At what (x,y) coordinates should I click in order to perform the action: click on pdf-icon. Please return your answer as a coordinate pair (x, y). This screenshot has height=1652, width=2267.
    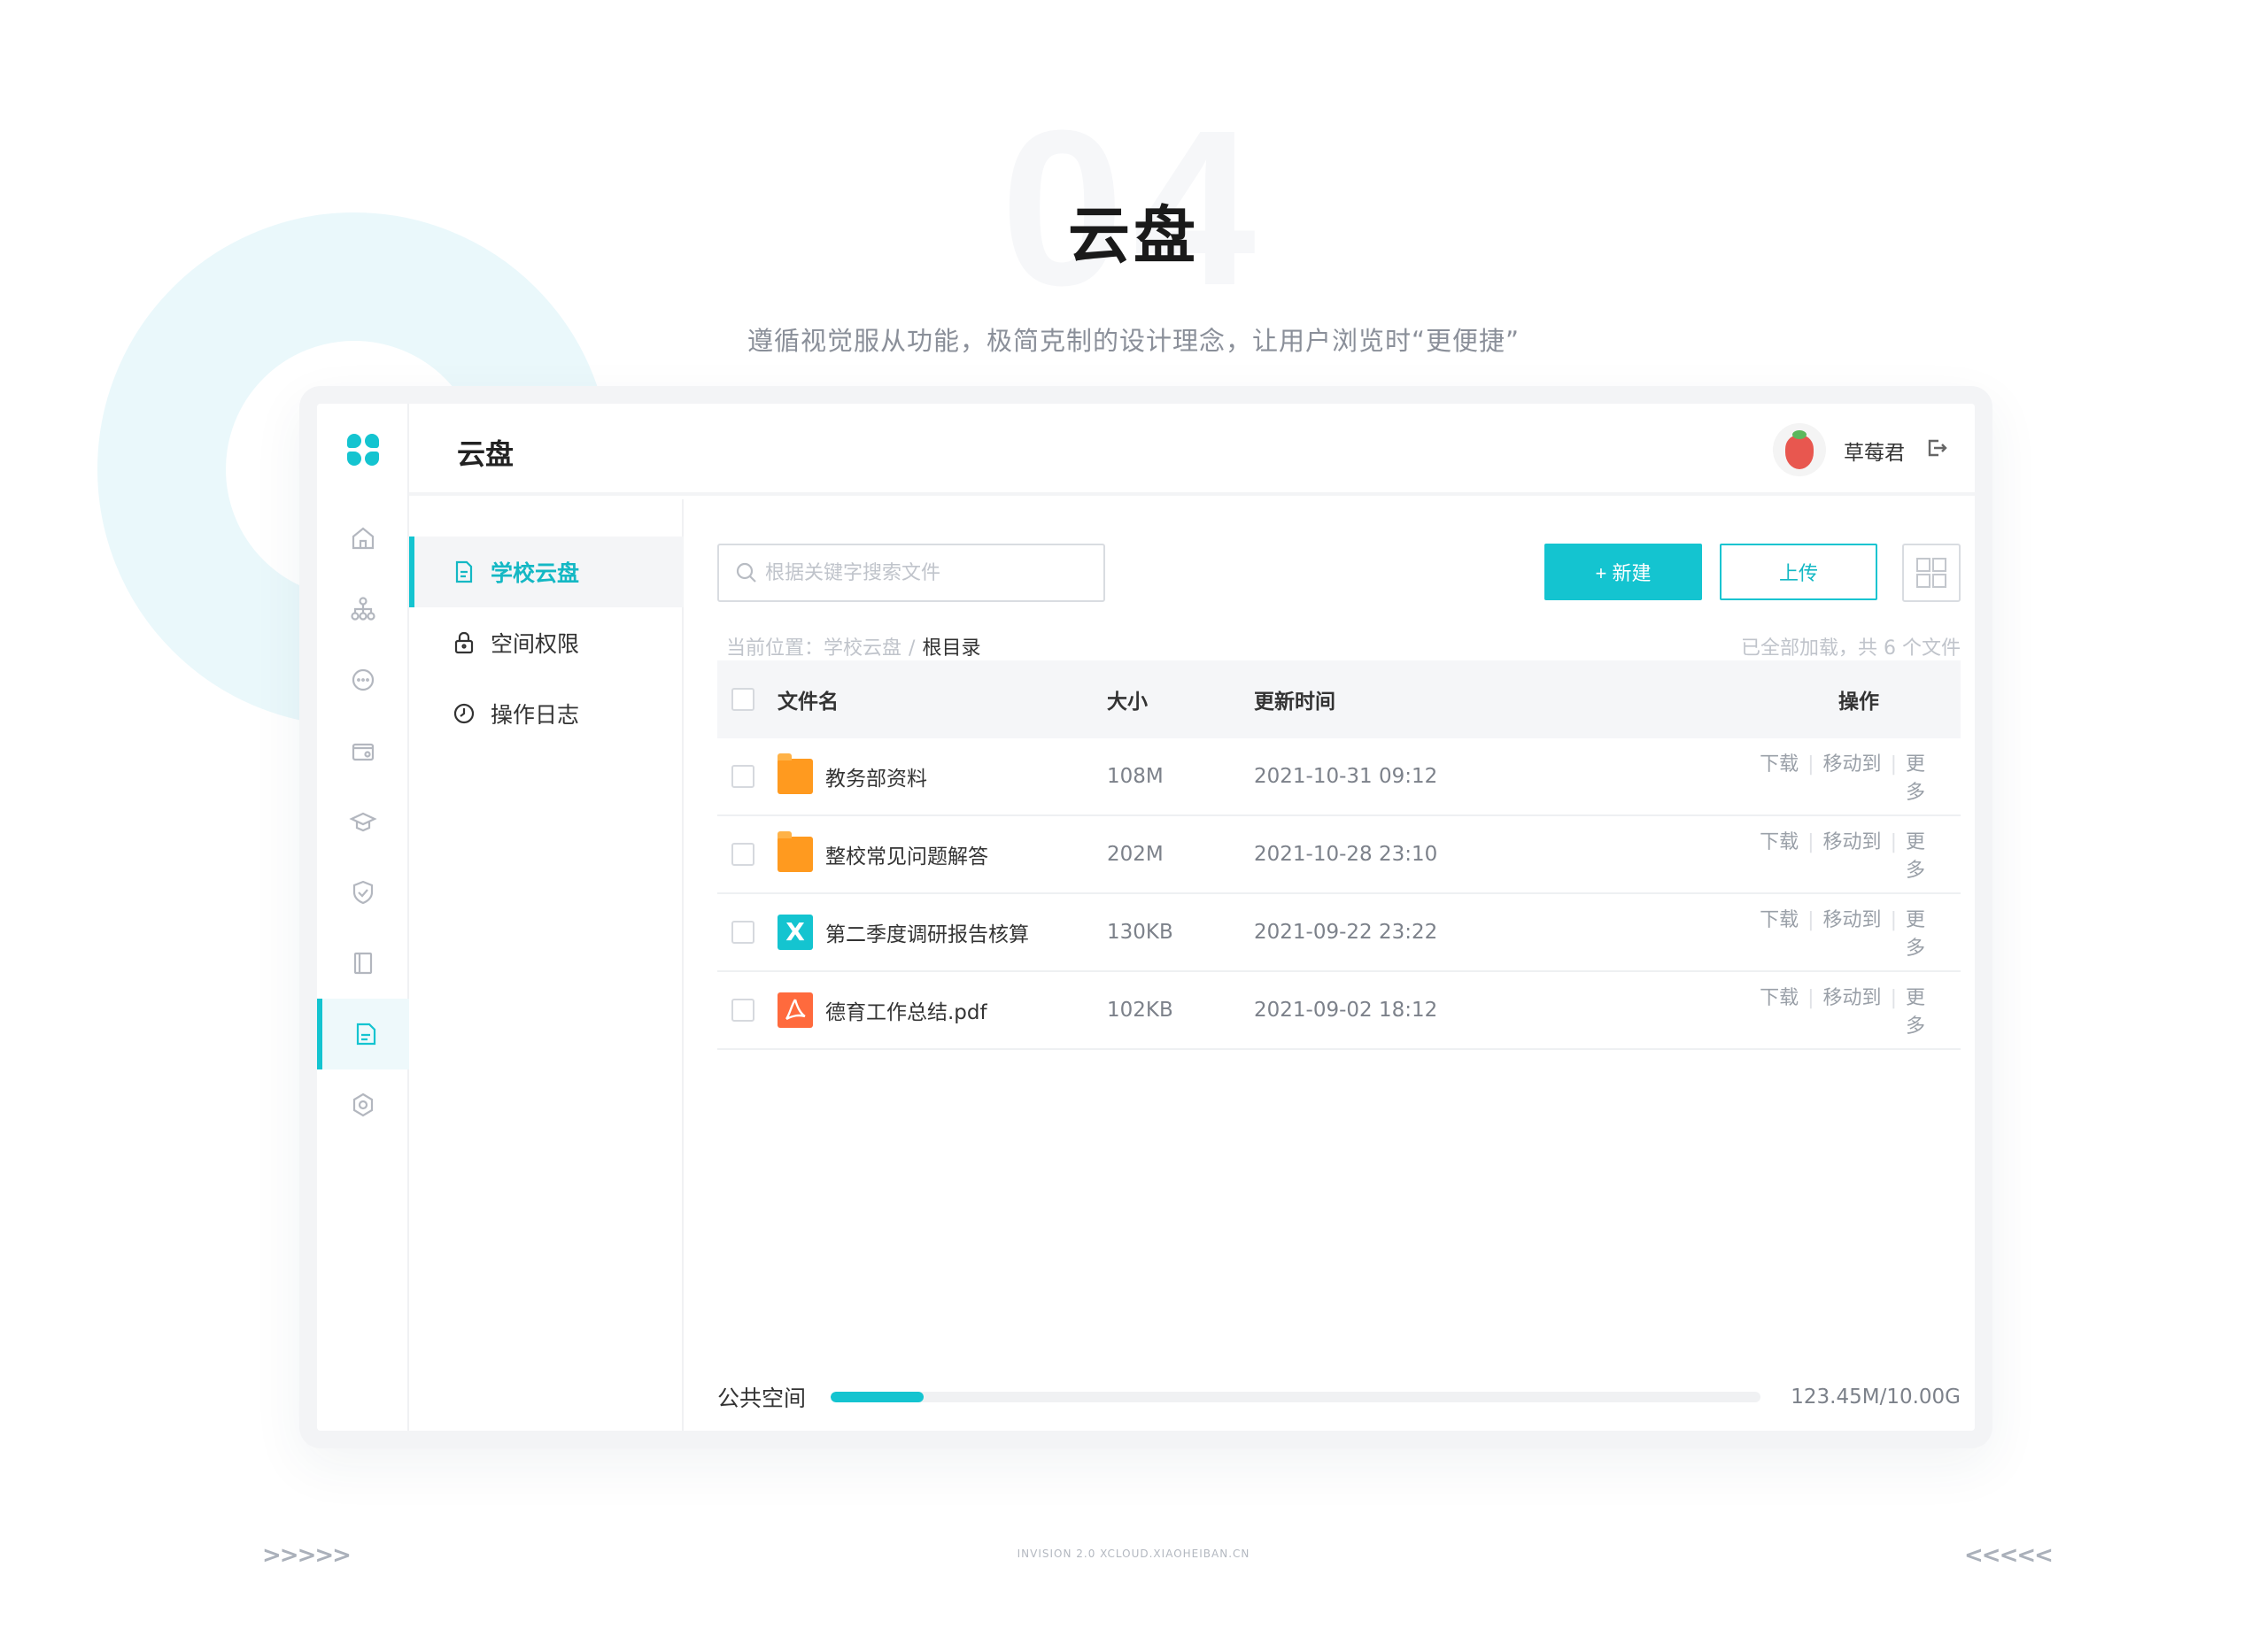
    Looking at the image, I should click on (795, 1010).